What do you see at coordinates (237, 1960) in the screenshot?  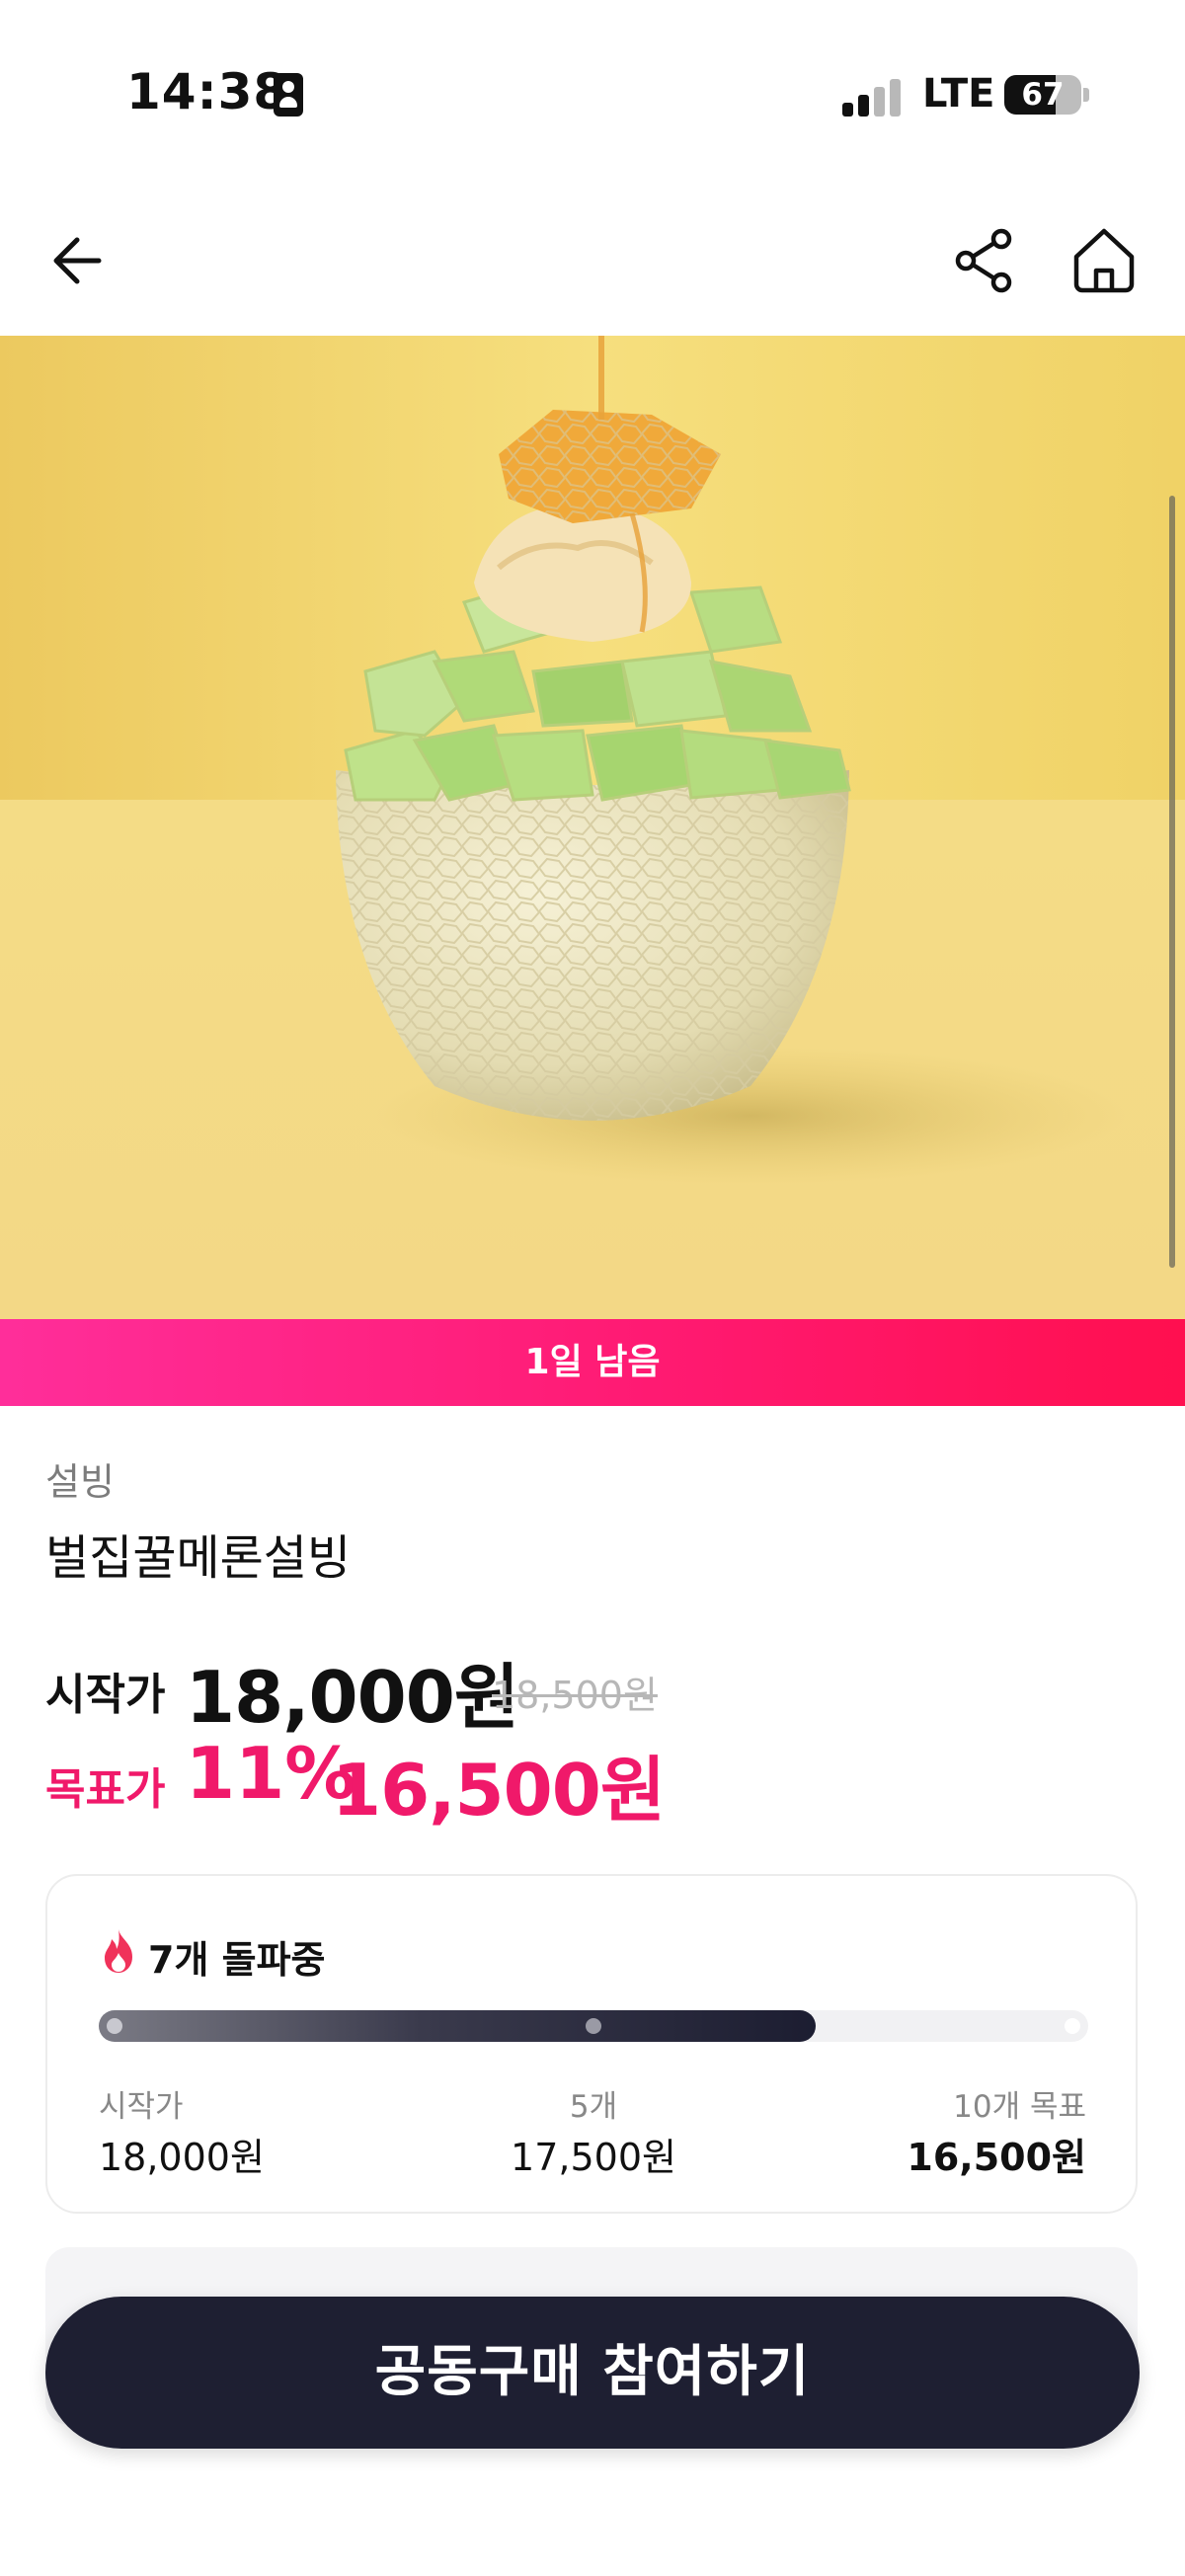 I see `progress-status: 7개 돌파중` at bounding box center [237, 1960].